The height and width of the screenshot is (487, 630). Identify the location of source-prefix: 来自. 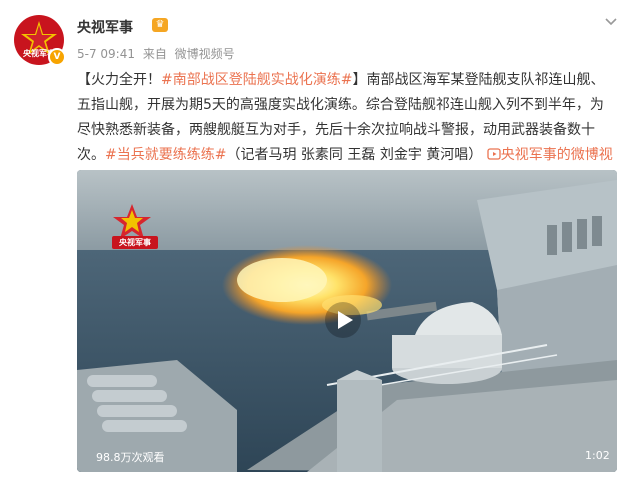
(154, 54).